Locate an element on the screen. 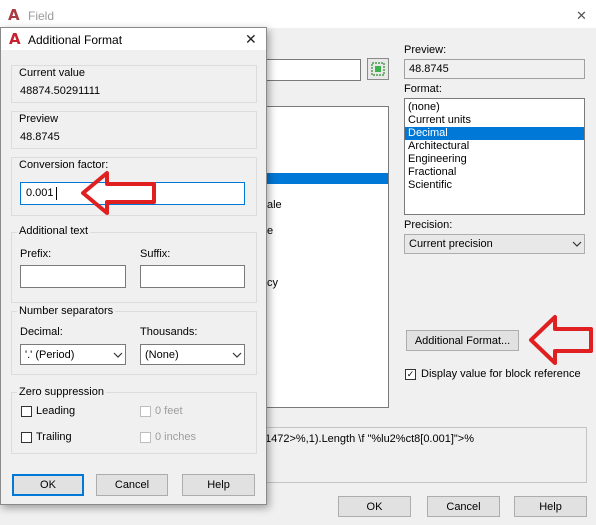 Image resolution: width=596 pixels, height=525 pixels. zero-suppression-label: Zero suppression is located at coordinates (61, 392).